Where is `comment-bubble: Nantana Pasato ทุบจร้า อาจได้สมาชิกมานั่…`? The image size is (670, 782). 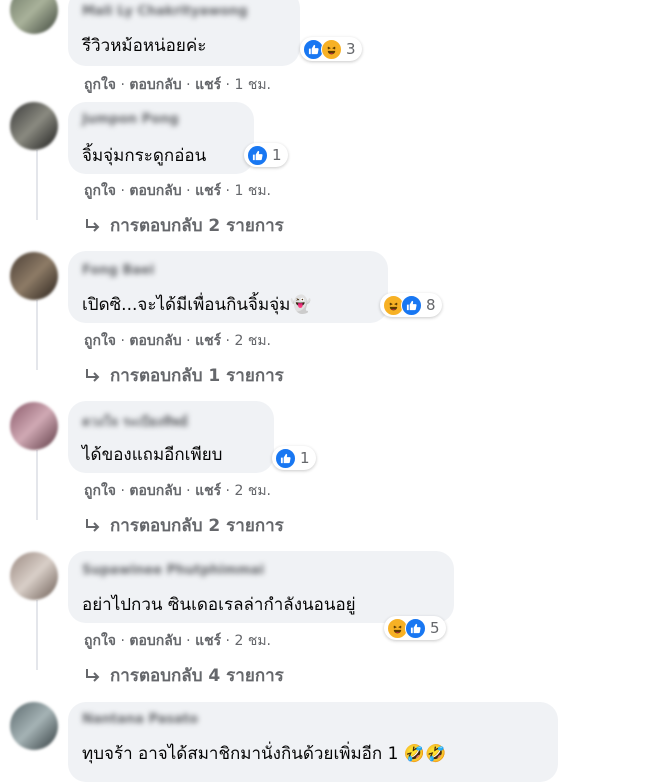 comment-bubble: Nantana Pasato ทุบจร้า อาจได้สมาชิกมานั่… is located at coordinates (313, 742).